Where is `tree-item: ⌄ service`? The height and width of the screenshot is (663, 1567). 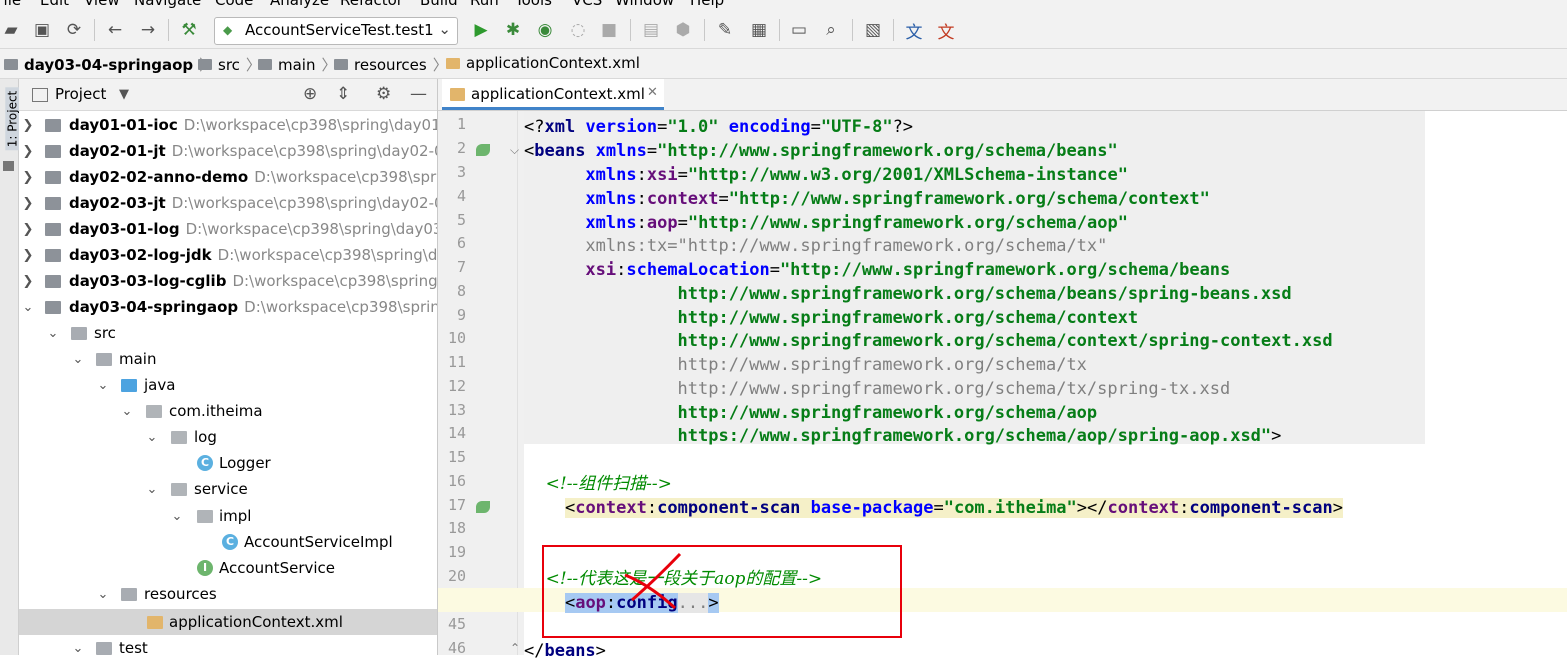 tree-item: ⌄ service is located at coordinates (228, 489).